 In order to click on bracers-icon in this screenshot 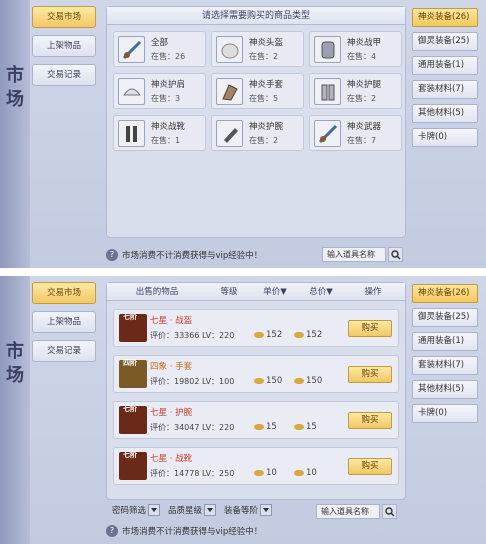, I will do `click(229, 133)`.